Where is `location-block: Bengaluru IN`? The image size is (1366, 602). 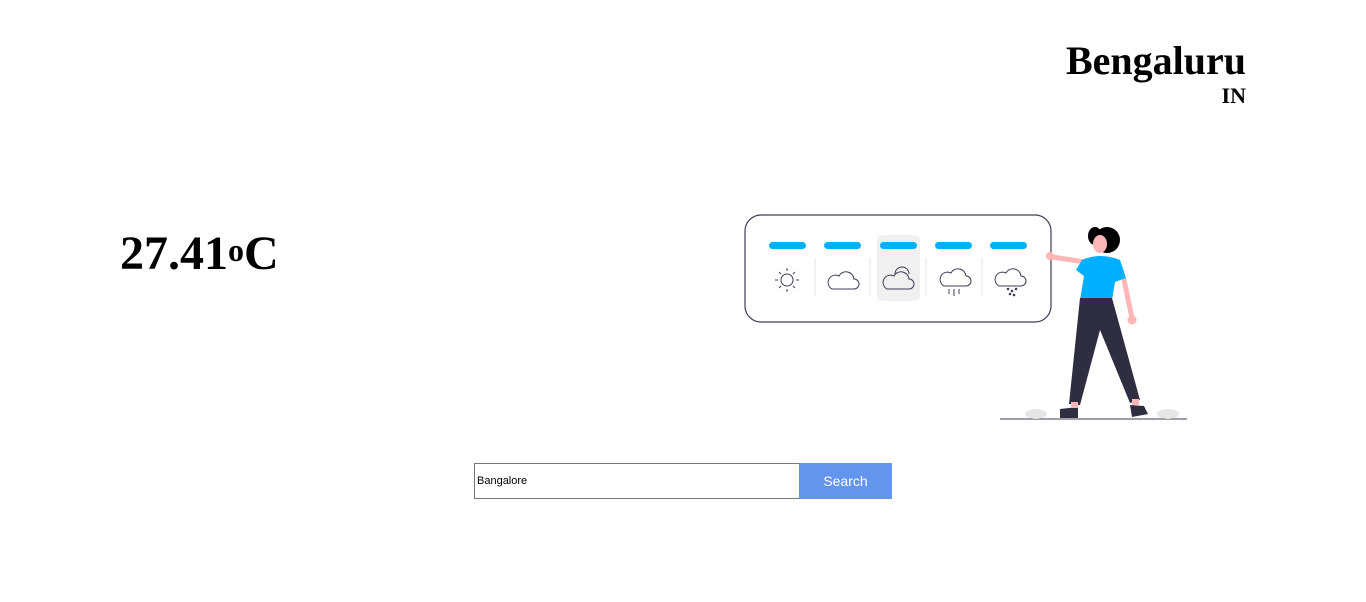
location-block: Bengaluru IN is located at coordinates (1156, 73).